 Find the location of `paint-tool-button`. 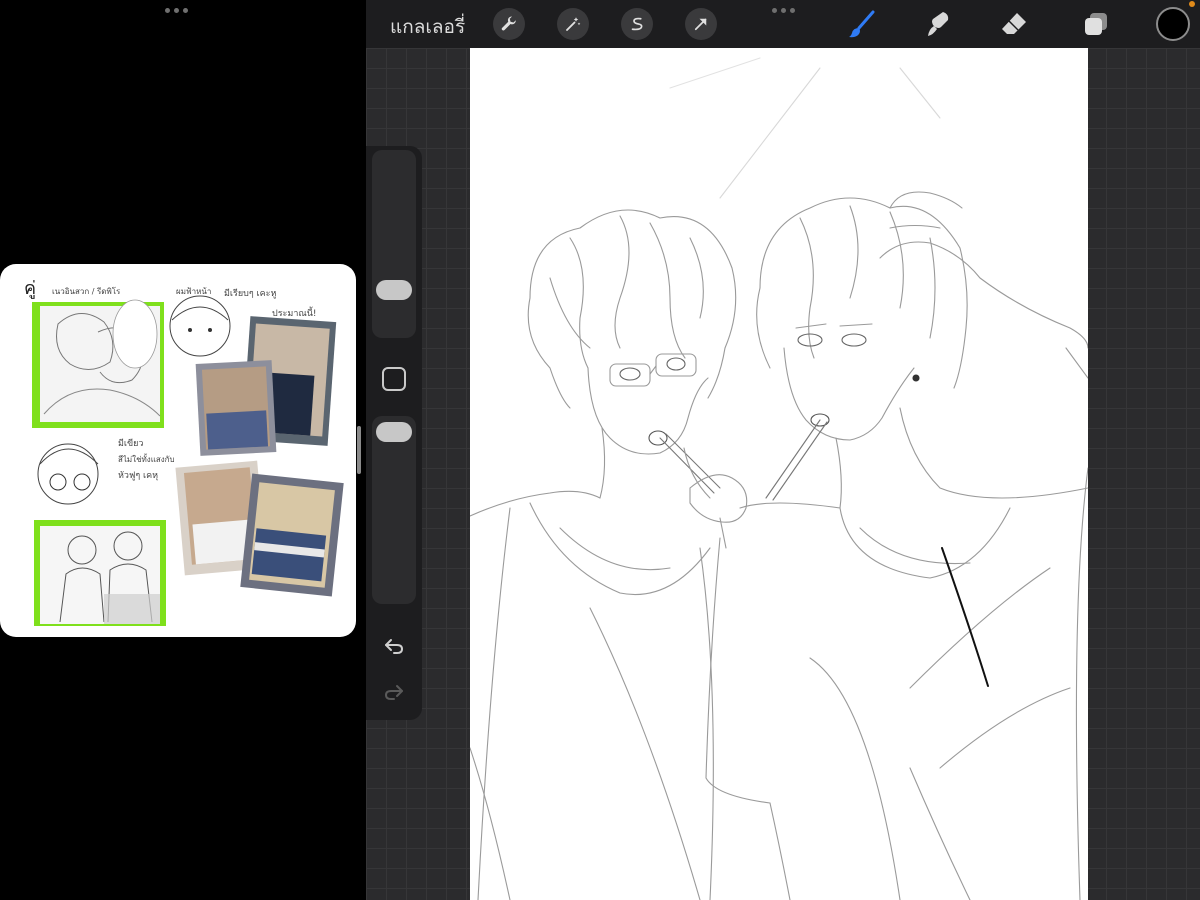

paint-tool-button is located at coordinates (862, 24).